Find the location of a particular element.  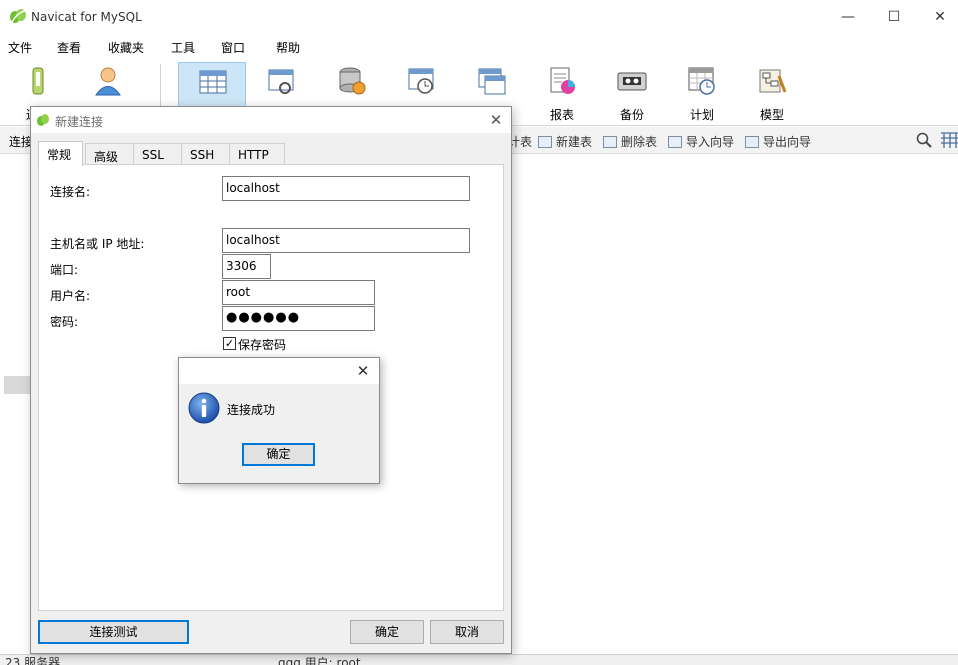

toolbar-report-label: 报表 is located at coordinates (561, 115).